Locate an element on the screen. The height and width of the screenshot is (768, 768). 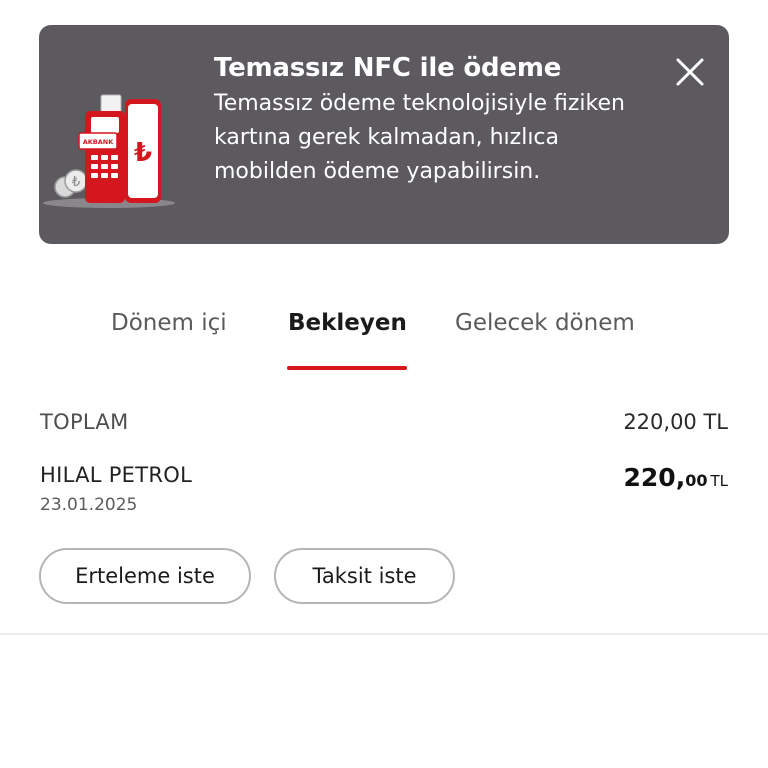
transaction-amount: 220,00 TL is located at coordinates (676, 477).